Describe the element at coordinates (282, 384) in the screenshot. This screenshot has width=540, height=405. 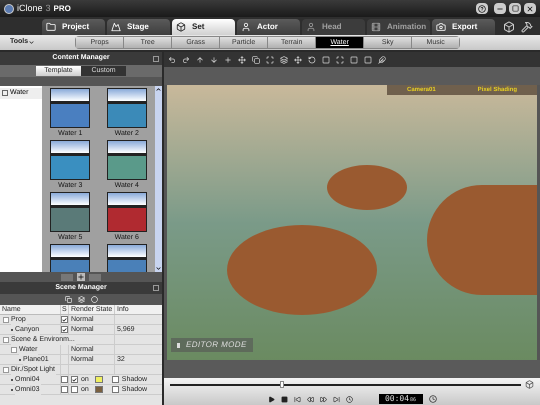
I see `timeline-thumb` at that location.